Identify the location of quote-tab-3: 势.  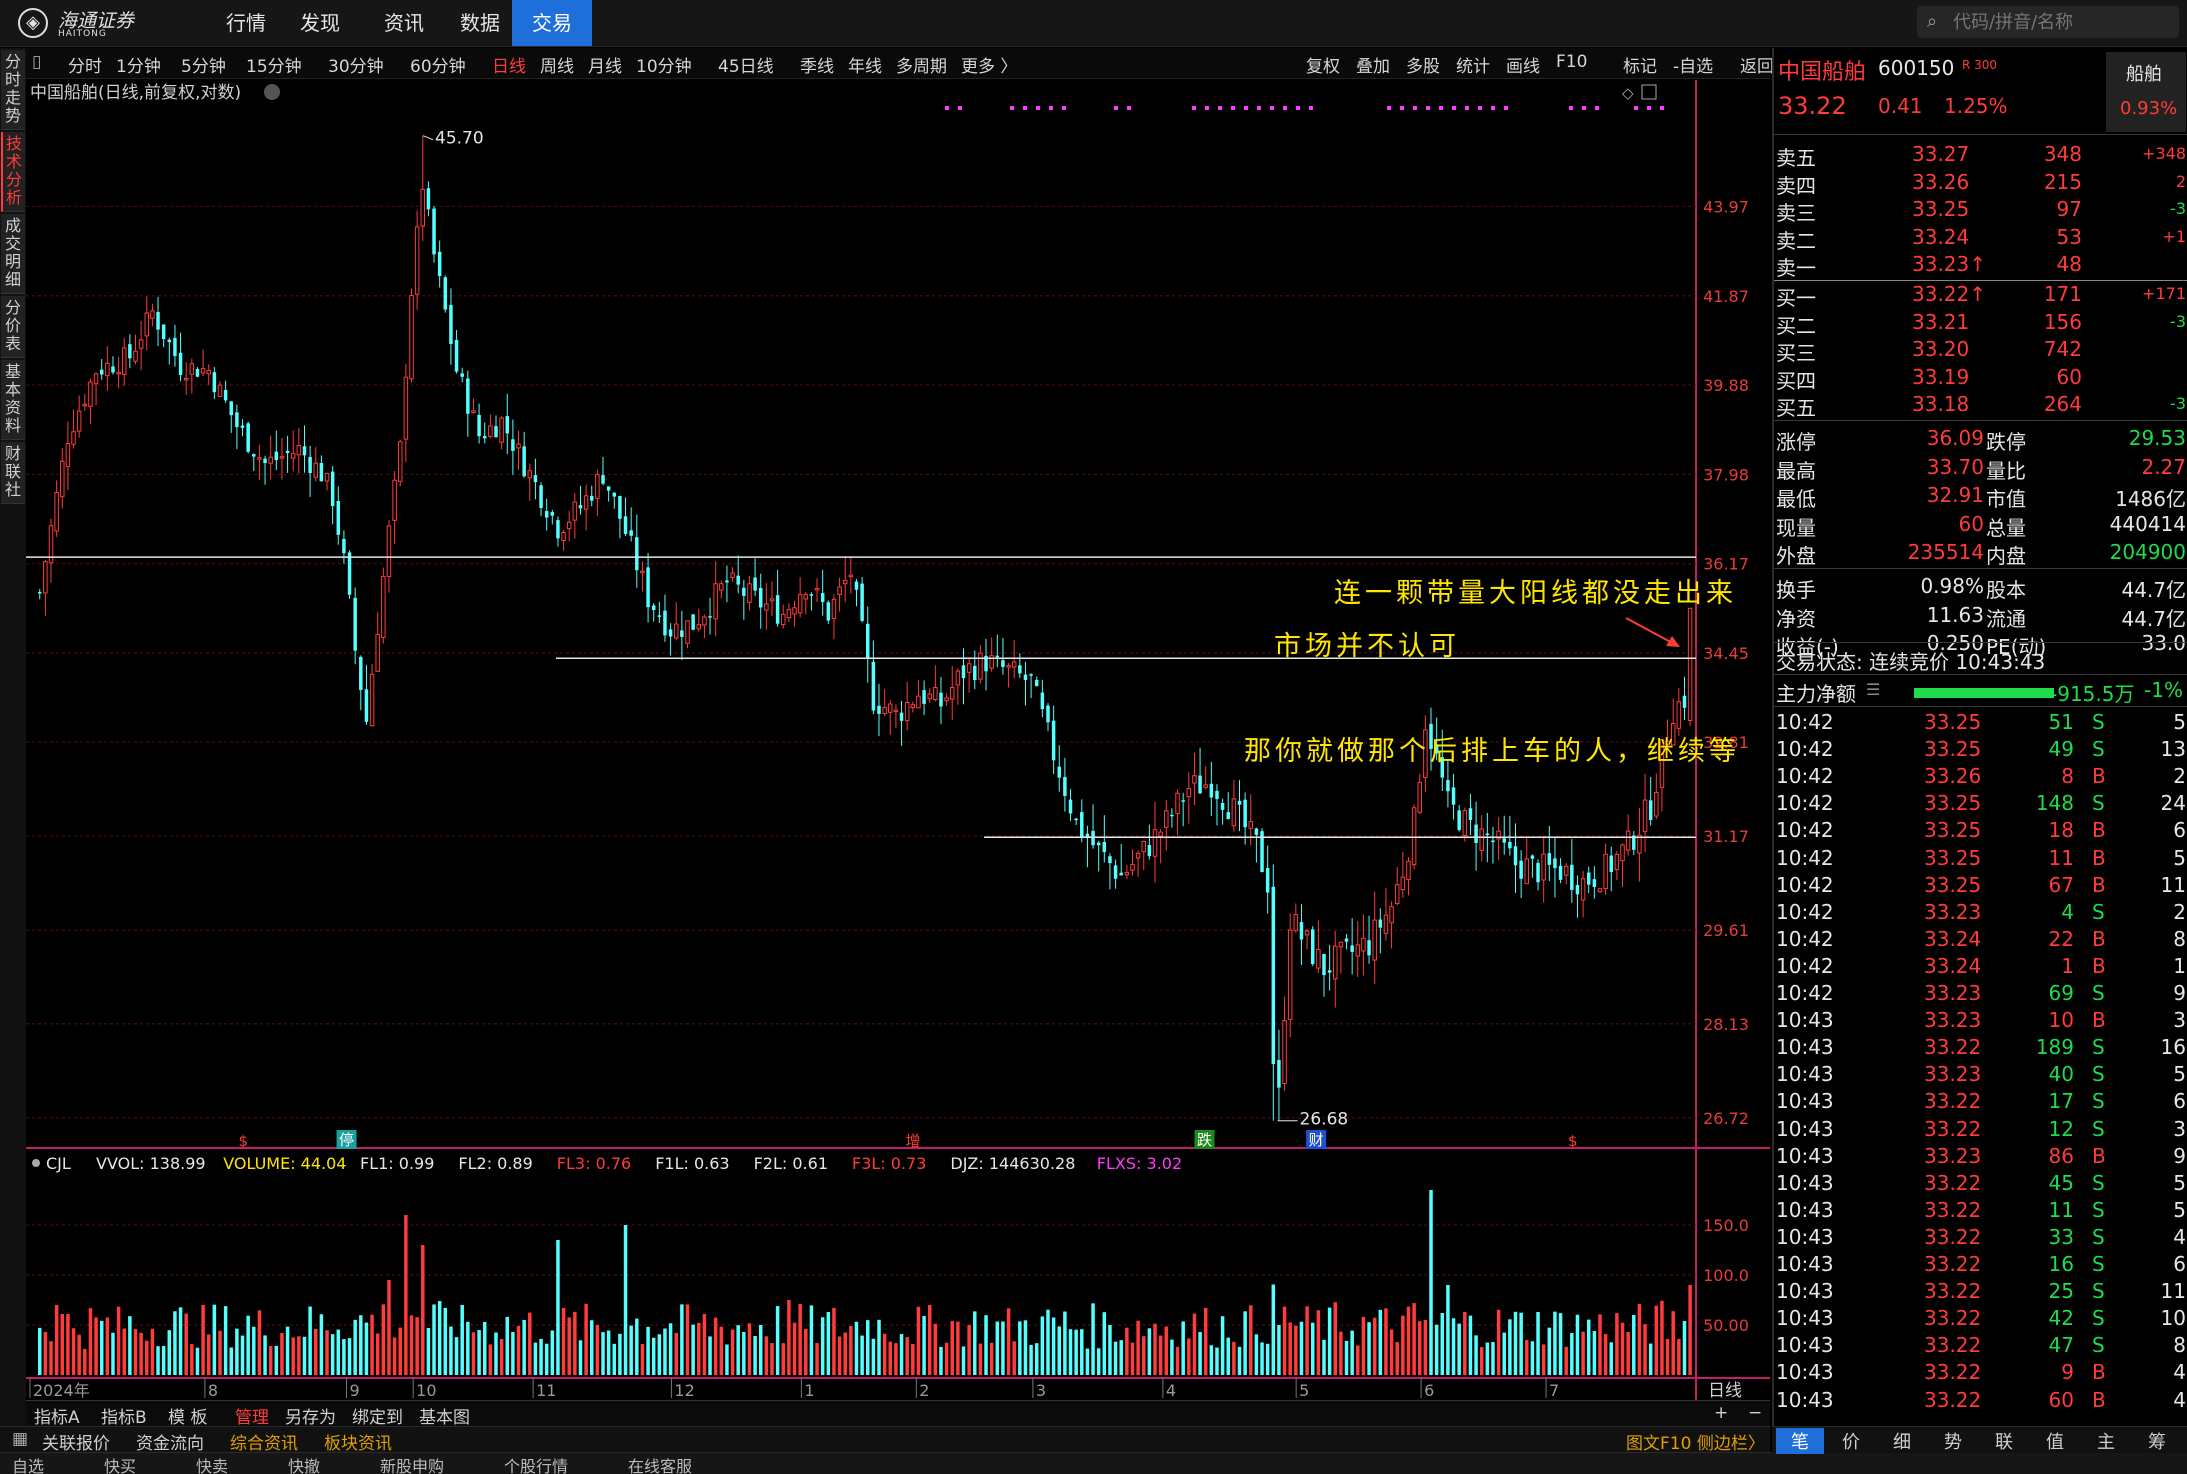
(1953, 1441).